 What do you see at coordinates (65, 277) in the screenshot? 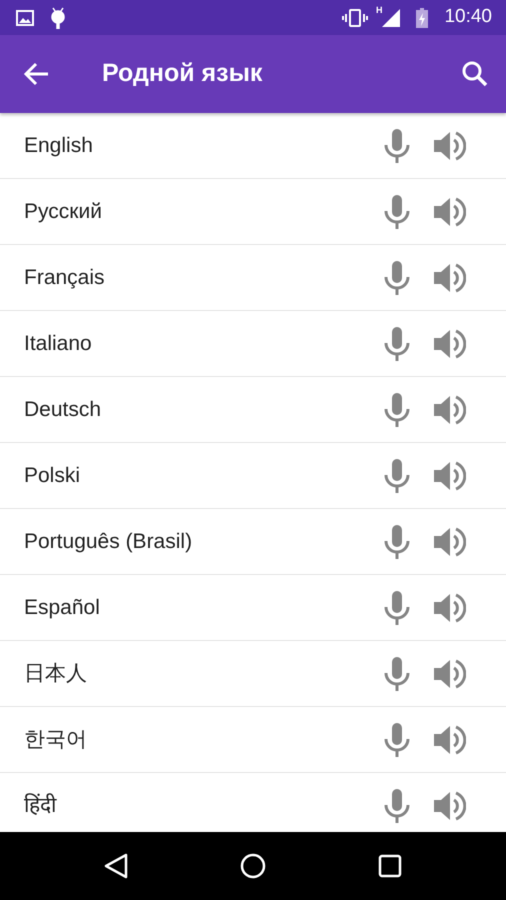
I see `language-name: Français` at bounding box center [65, 277].